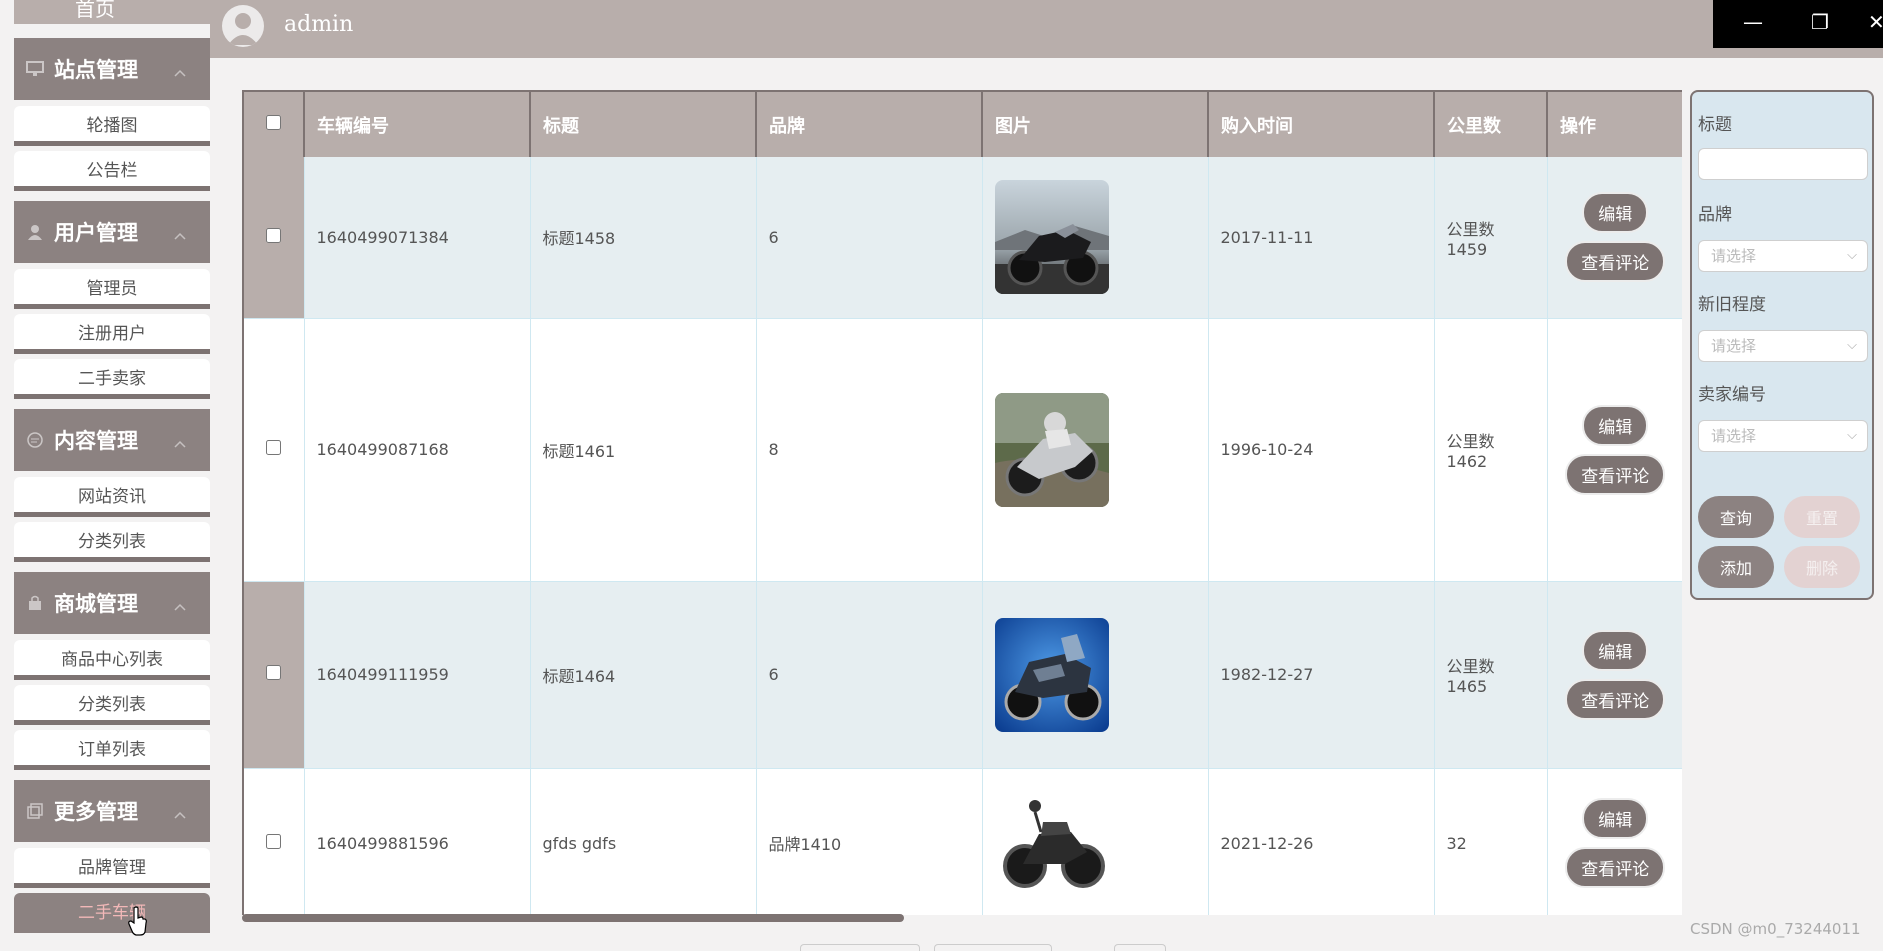  What do you see at coordinates (1753, 22) in the screenshot?
I see `minimize-icon: —` at bounding box center [1753, 22].